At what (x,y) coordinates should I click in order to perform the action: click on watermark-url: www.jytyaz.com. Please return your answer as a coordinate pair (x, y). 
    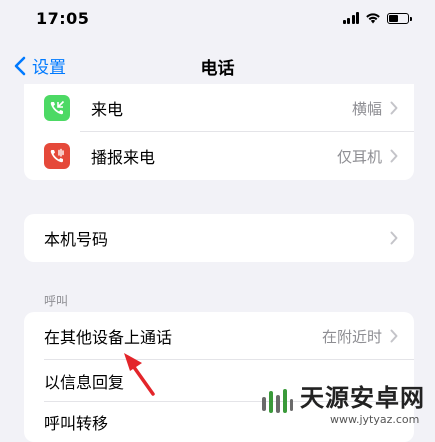
    Looking at the image, I should click on (375, 419).